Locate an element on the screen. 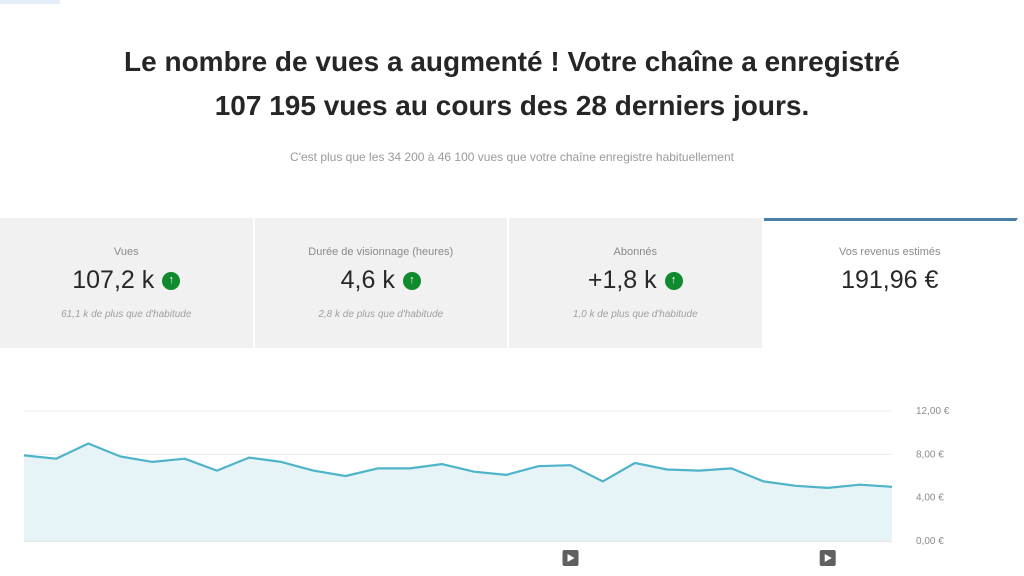 The width and height of the screenshot is (1024, 576). metric-comparison: 1,0 k de plus que d'habitude is located at coordinates (635, 314).